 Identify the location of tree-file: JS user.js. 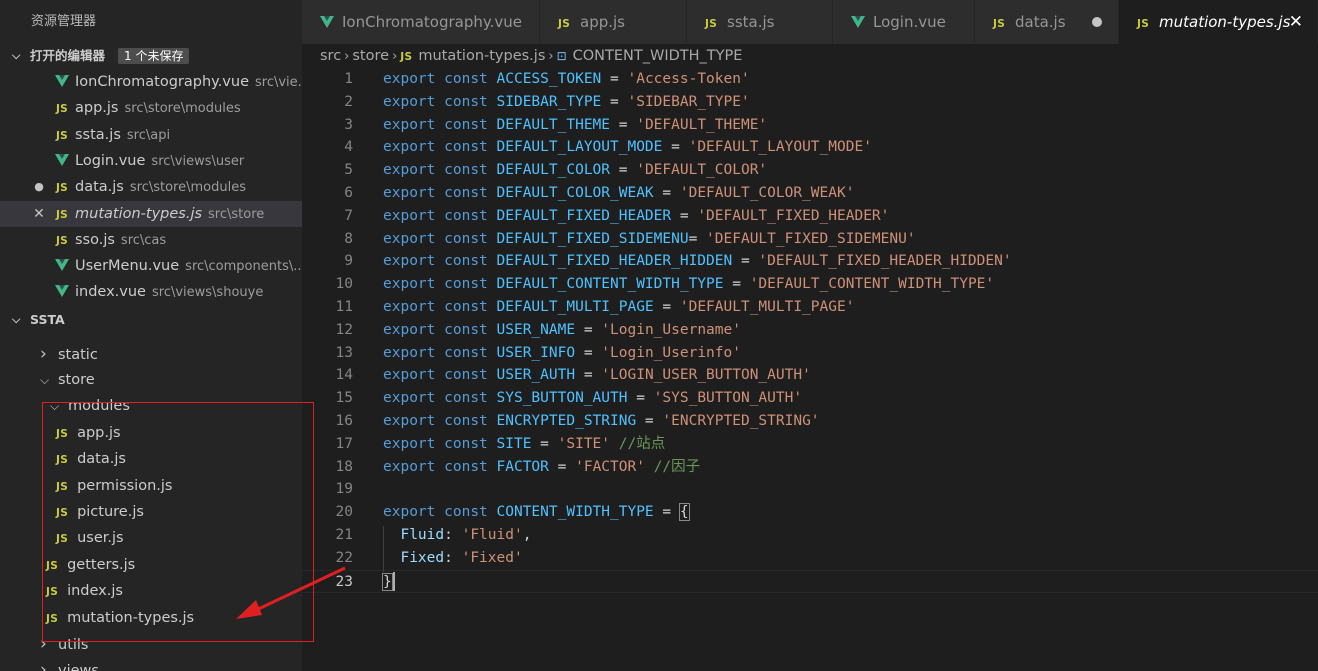
(90, 538).